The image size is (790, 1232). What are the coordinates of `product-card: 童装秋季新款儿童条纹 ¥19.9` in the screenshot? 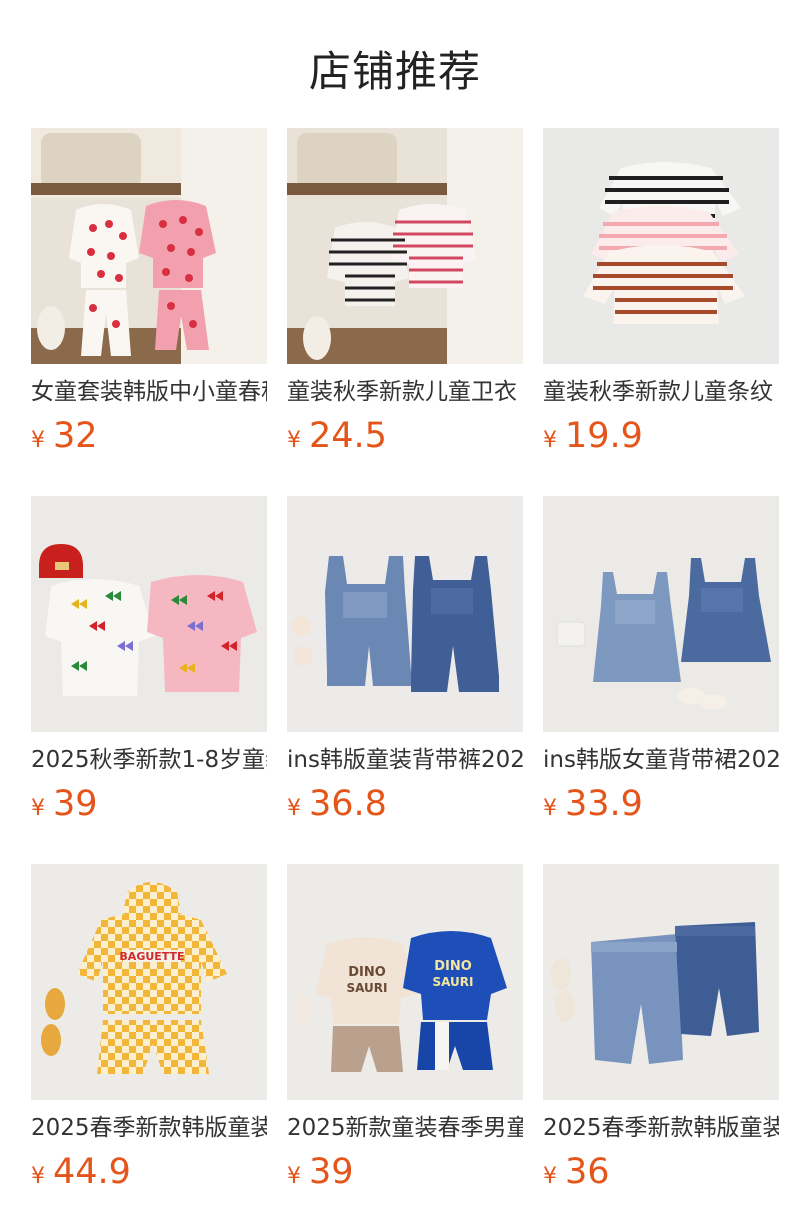 It's located at (661, 292).